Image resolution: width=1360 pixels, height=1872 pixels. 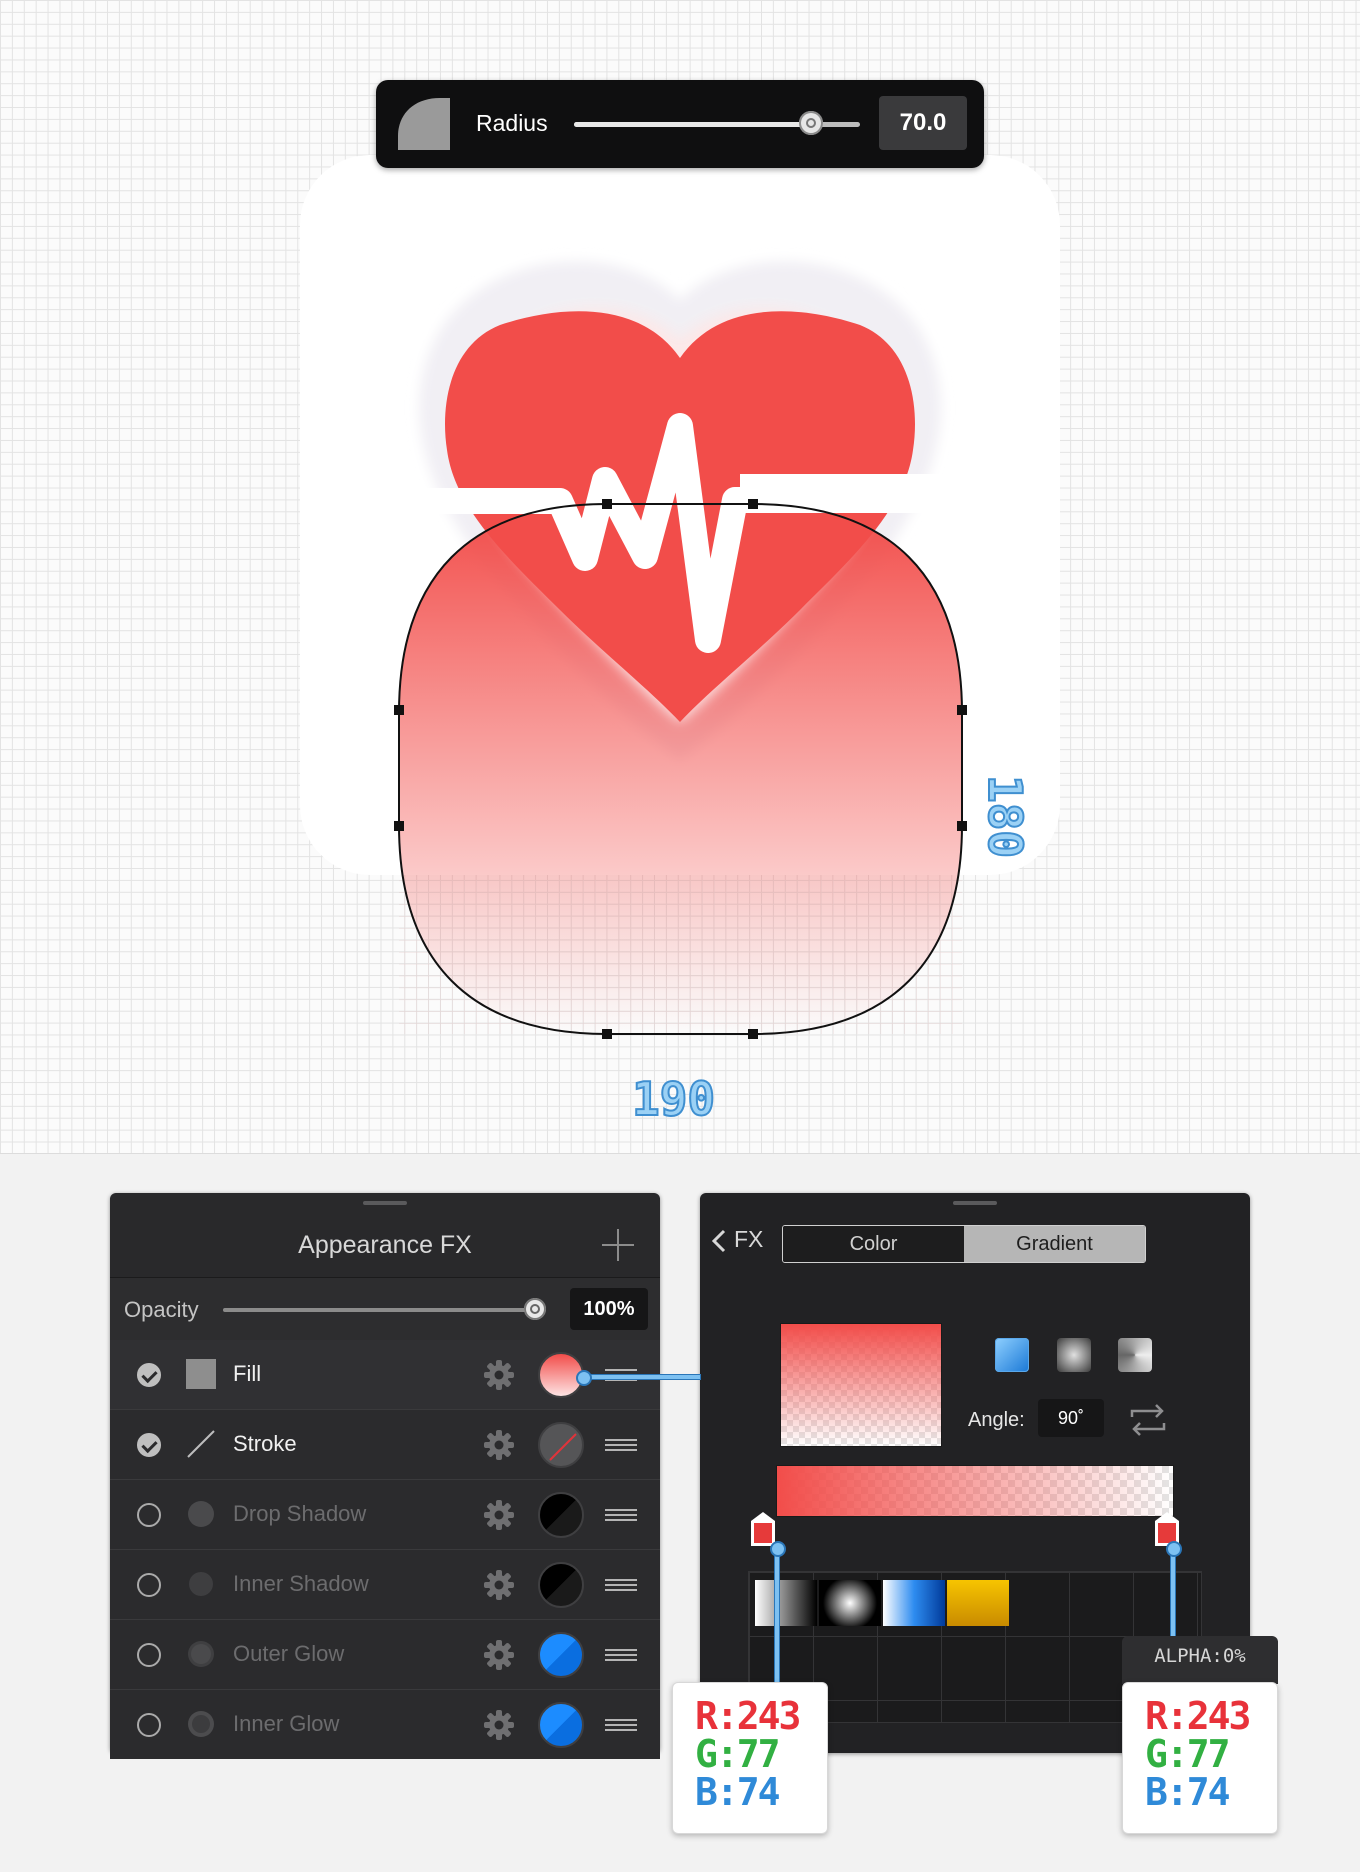 What do you see at coordinates (201, 1584) in the screenshot?
I see `inner-shadow-icon` at bounding box center [201, 1584].